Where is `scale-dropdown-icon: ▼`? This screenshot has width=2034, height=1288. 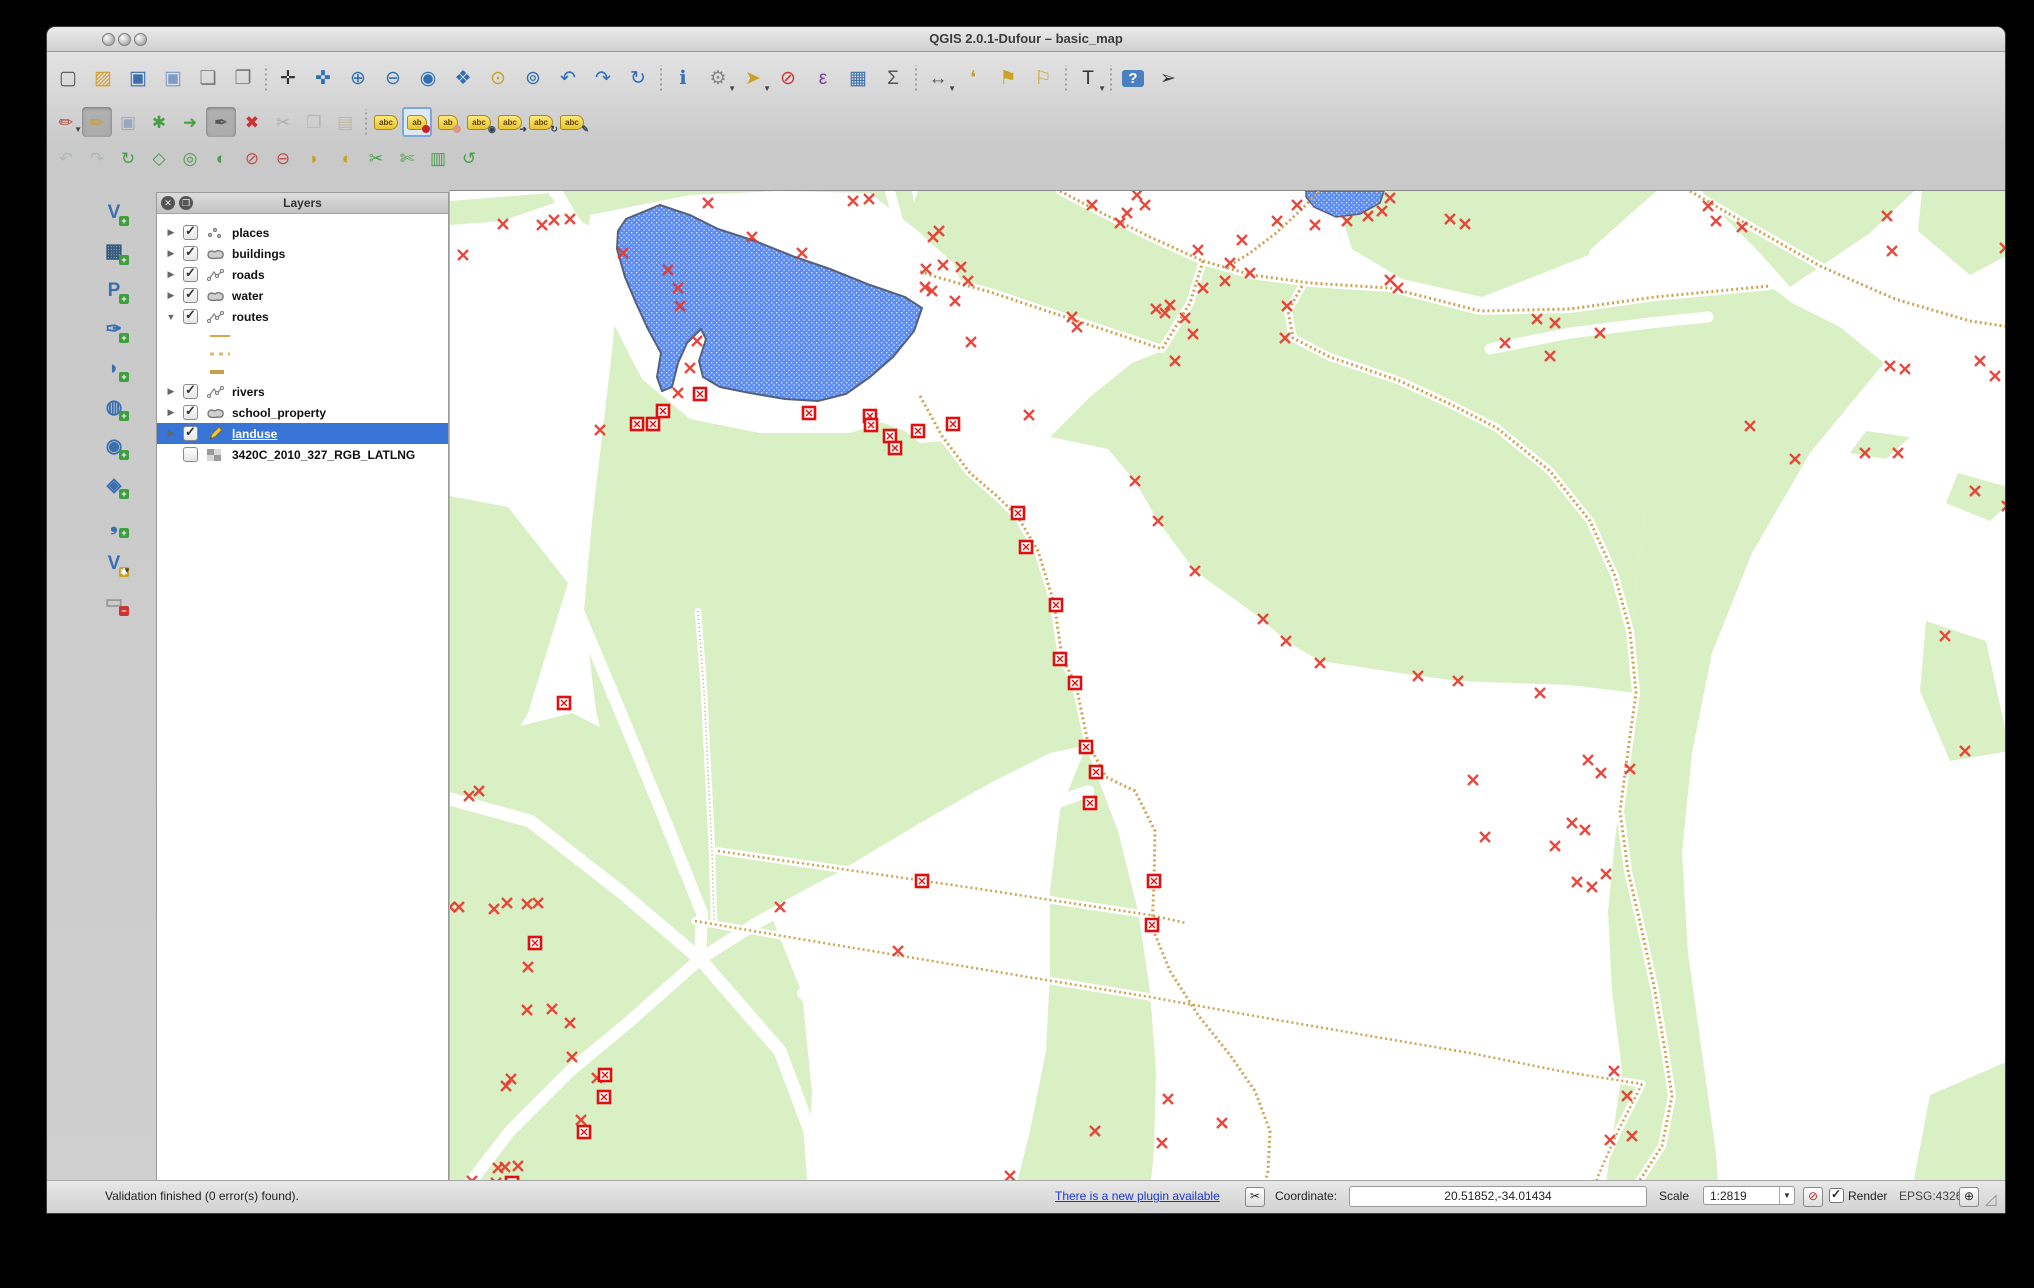
scale-dropdown-icon: ▼ is located at coordinates (1786, 1195).